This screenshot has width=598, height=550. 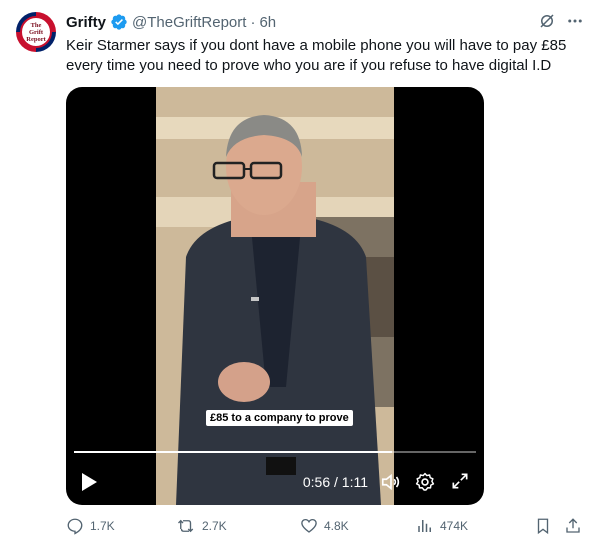 I want to click on avatar-line-3: Report, so click(x=36, y=39).